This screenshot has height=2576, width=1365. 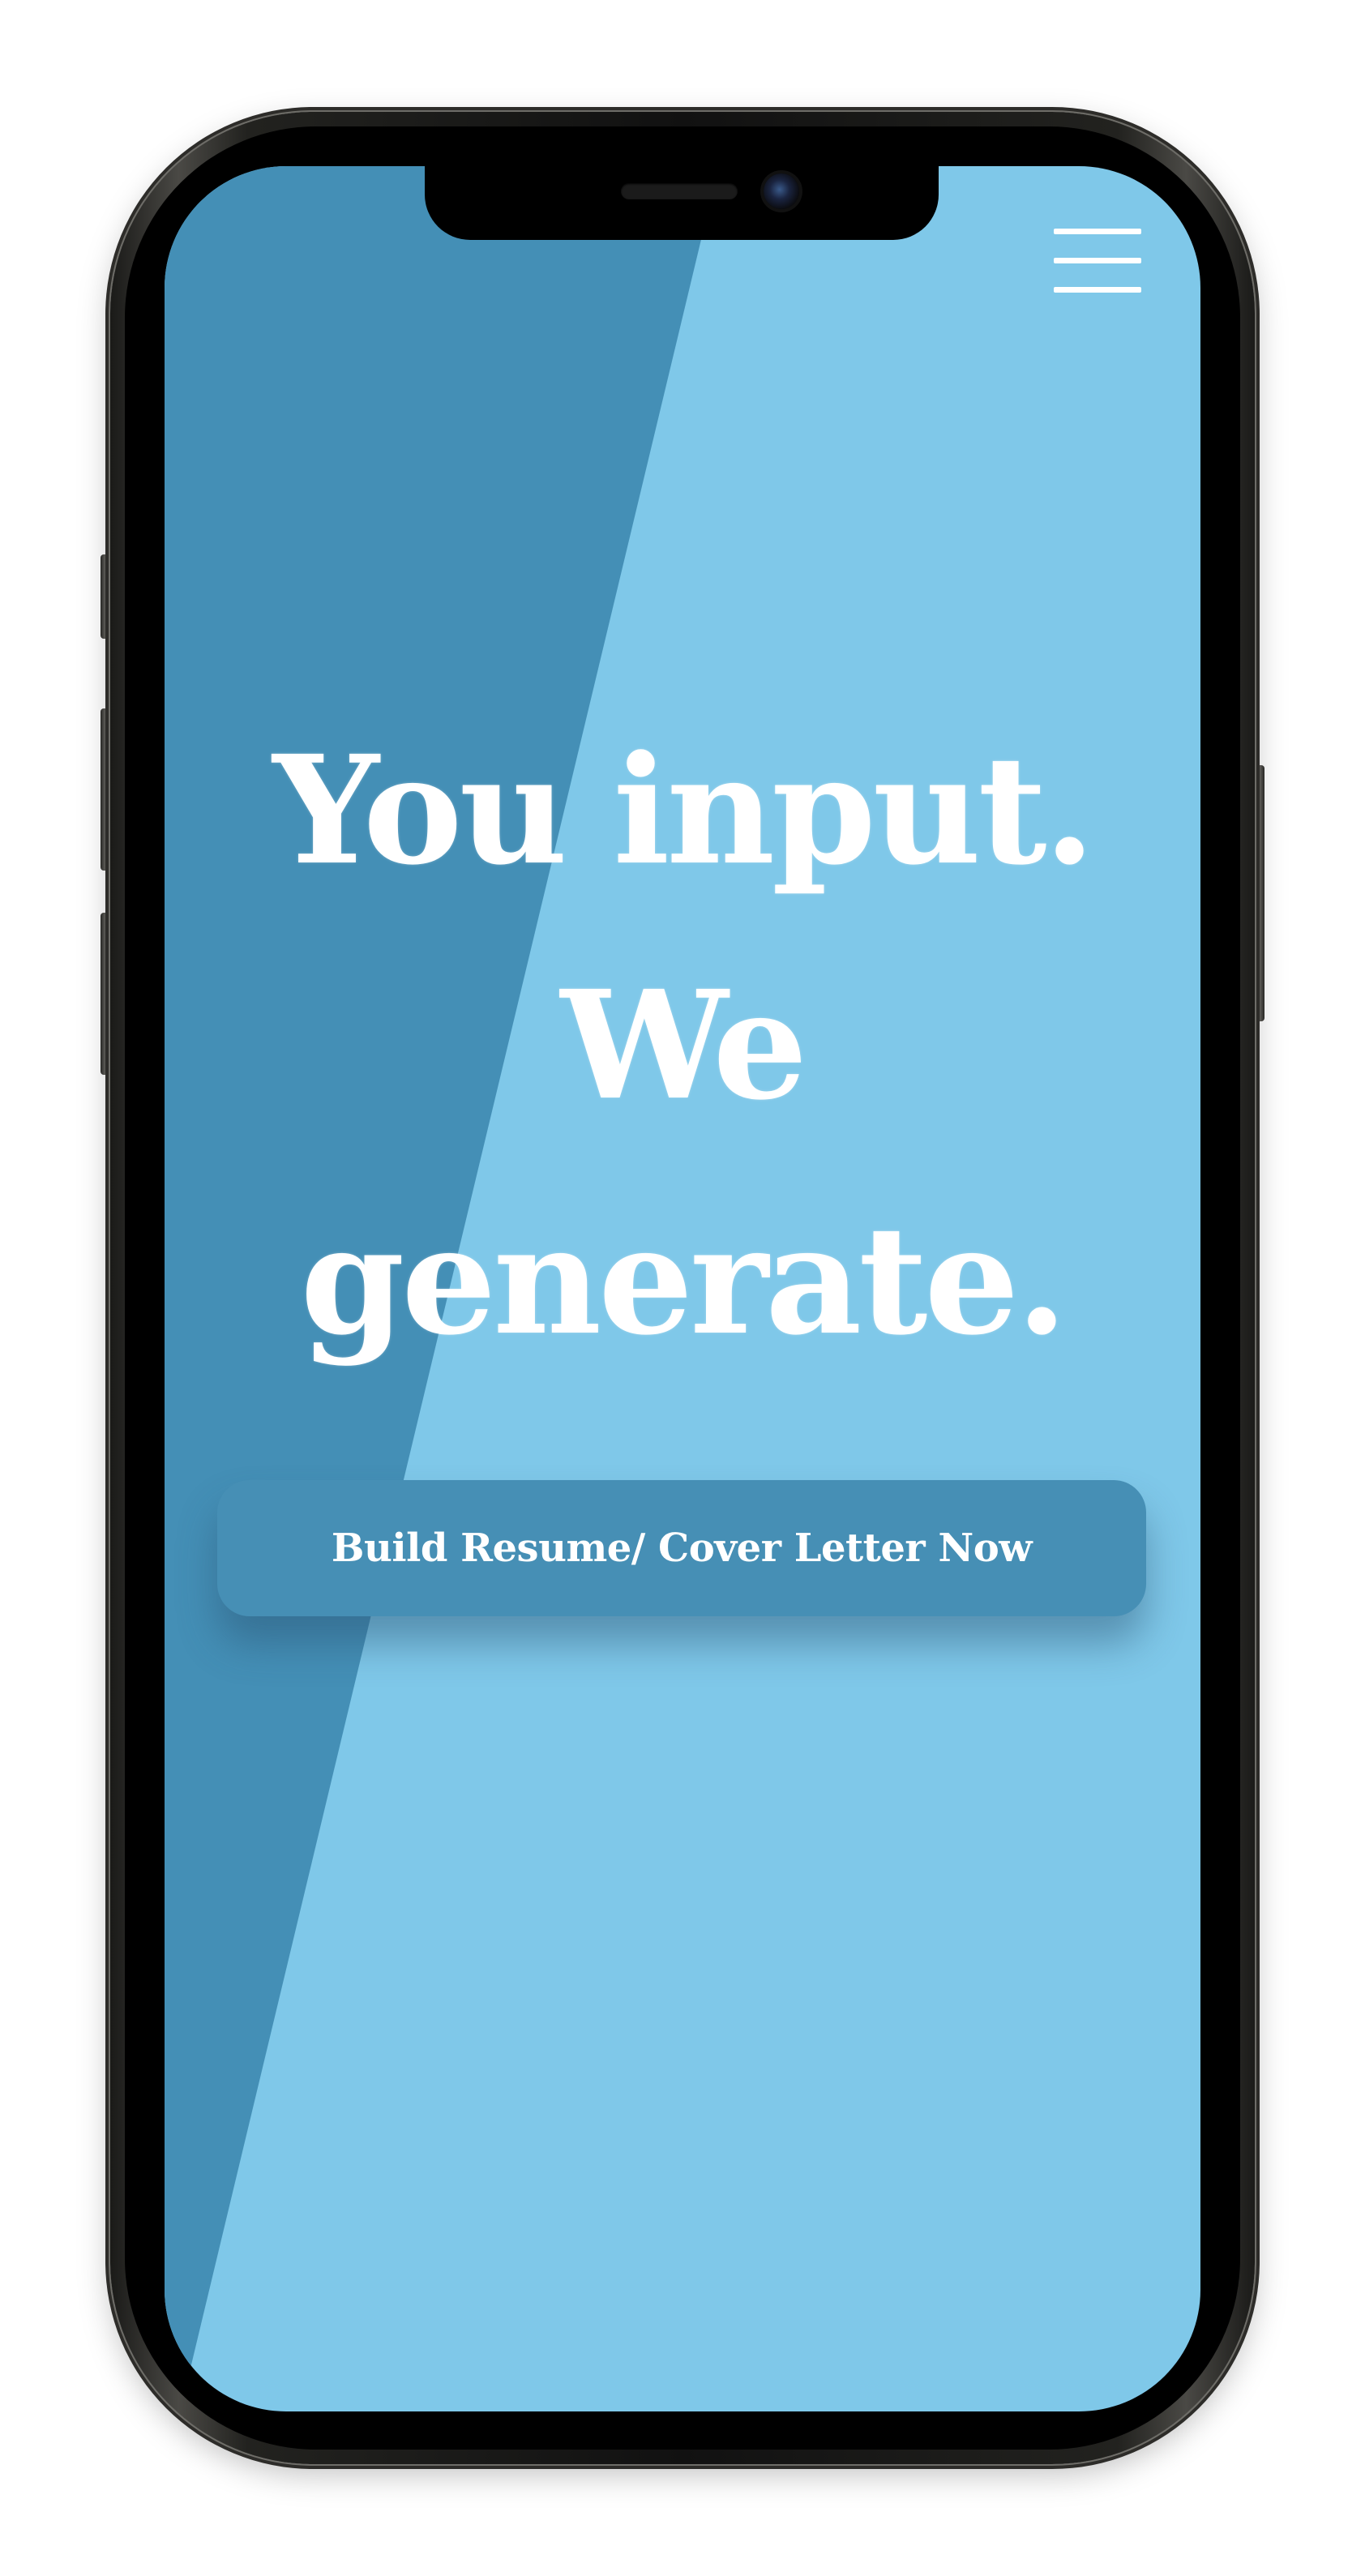 I want to click on power-button, so click(x=1259, y=893).